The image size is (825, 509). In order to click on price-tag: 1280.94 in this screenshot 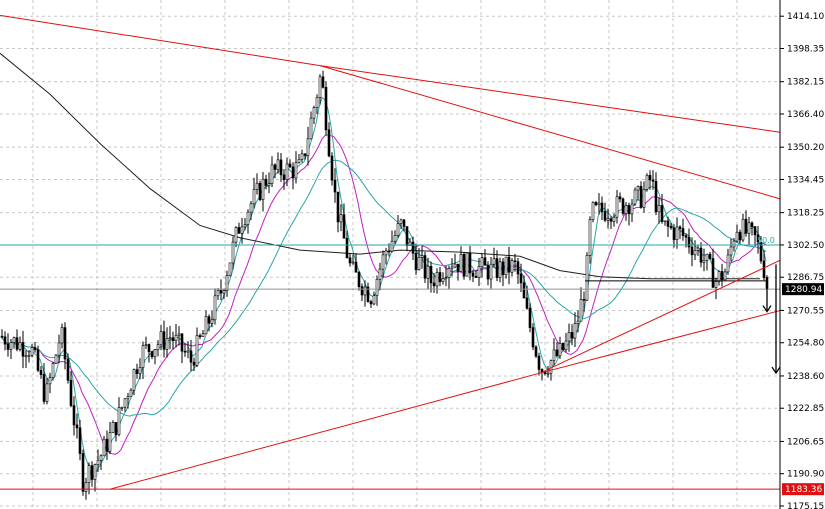, I will do `click(803, 289)`.